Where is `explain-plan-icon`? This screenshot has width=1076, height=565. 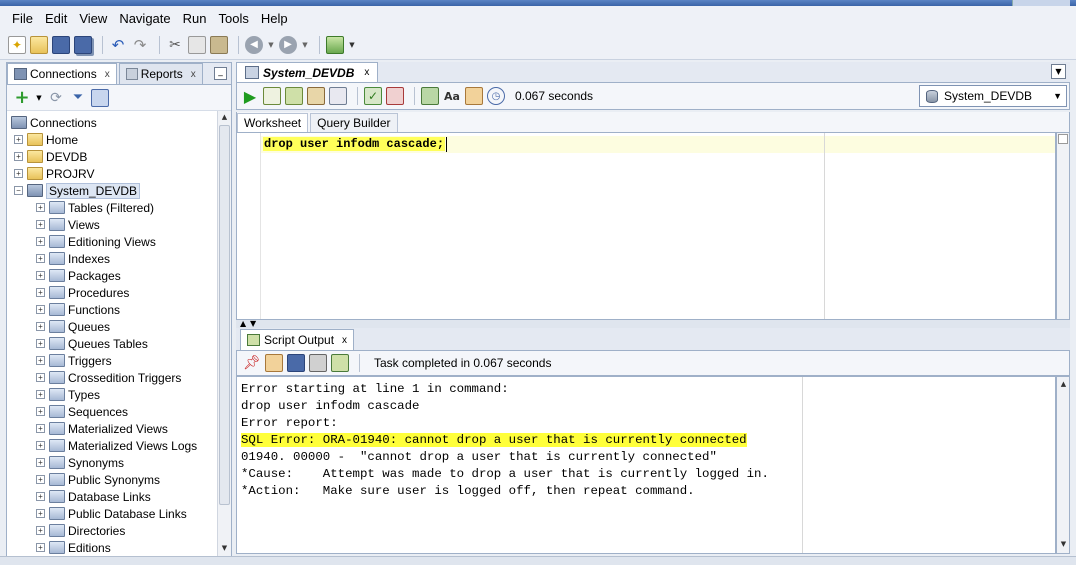
explain-plan-icon is located at coordinates (316, 96).